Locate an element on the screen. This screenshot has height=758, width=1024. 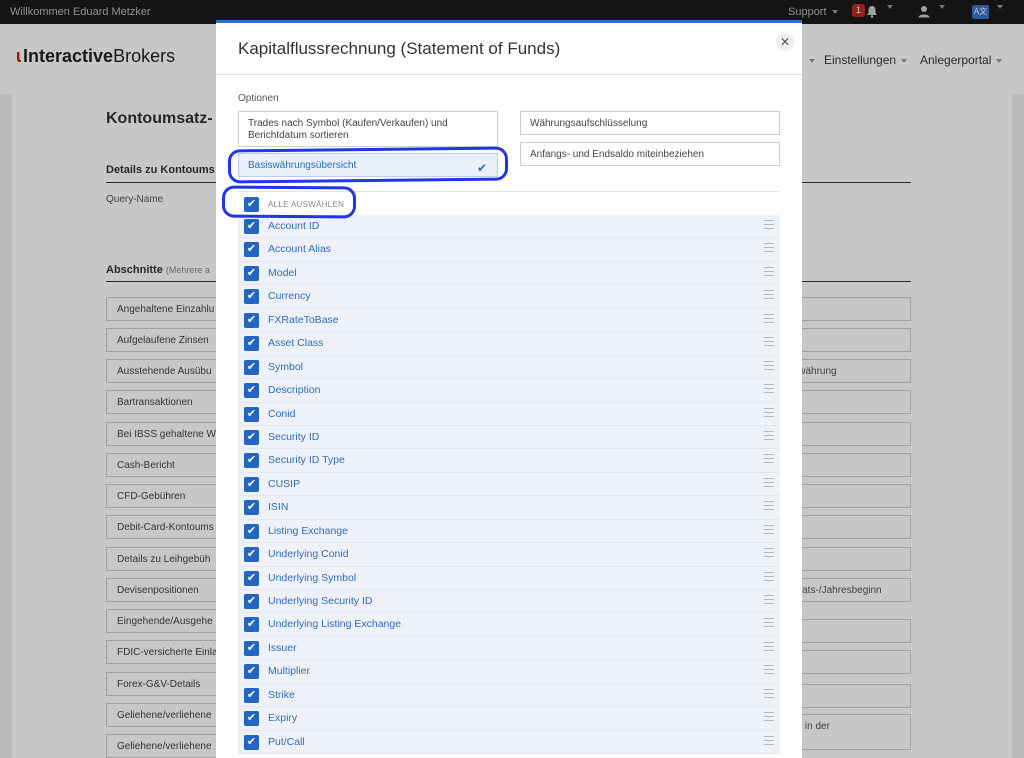
field-row: ✔ Underlying Listing Exchange is located at coordinates (509, 625).